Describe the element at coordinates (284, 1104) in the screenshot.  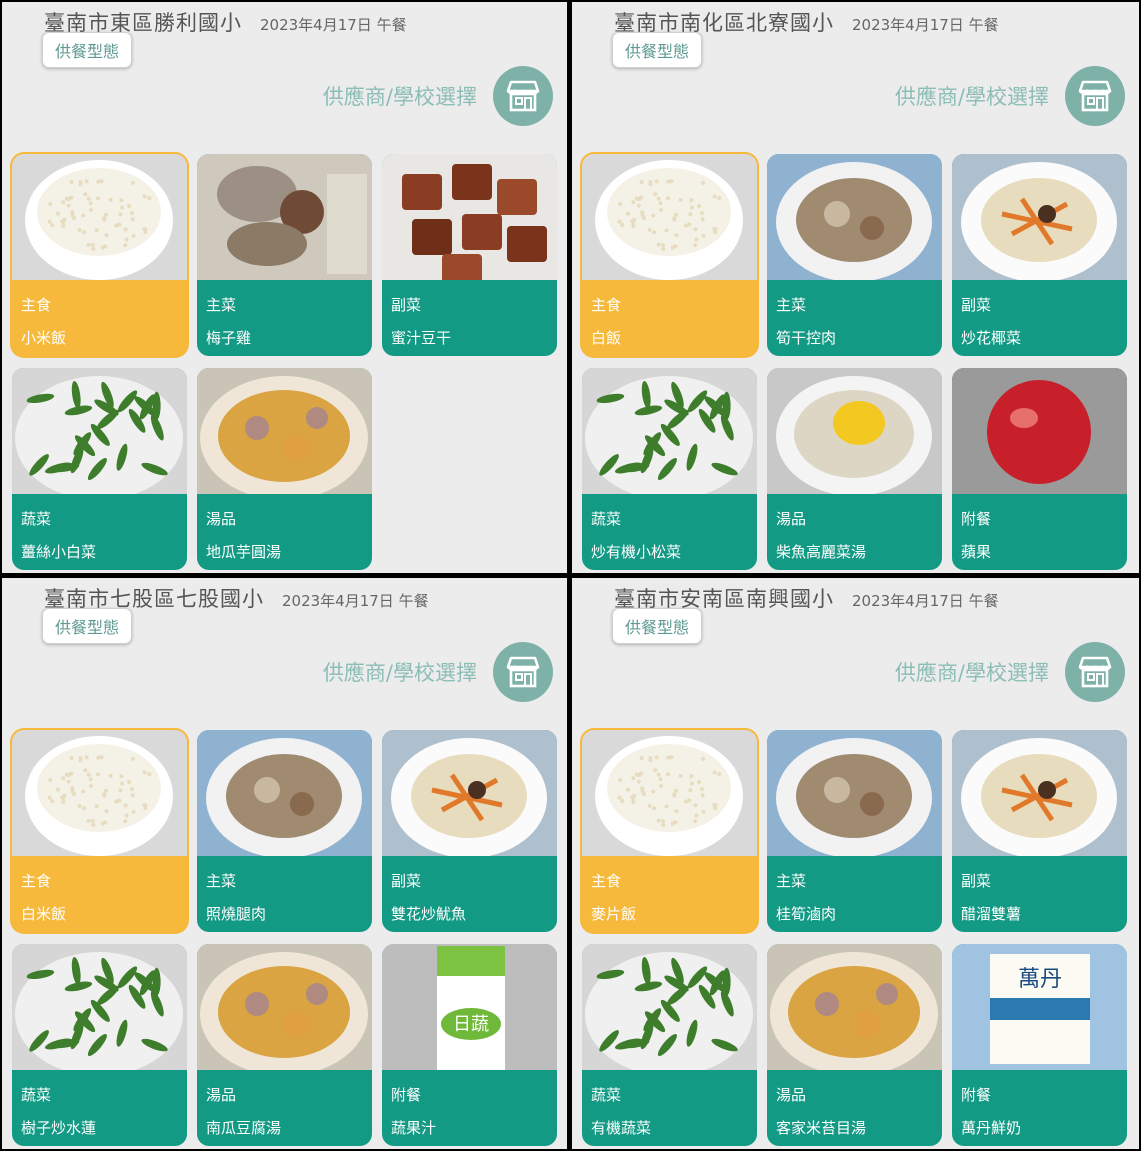
I see `dish-caption: 湯品 南瓜豆腐湯` at that location.